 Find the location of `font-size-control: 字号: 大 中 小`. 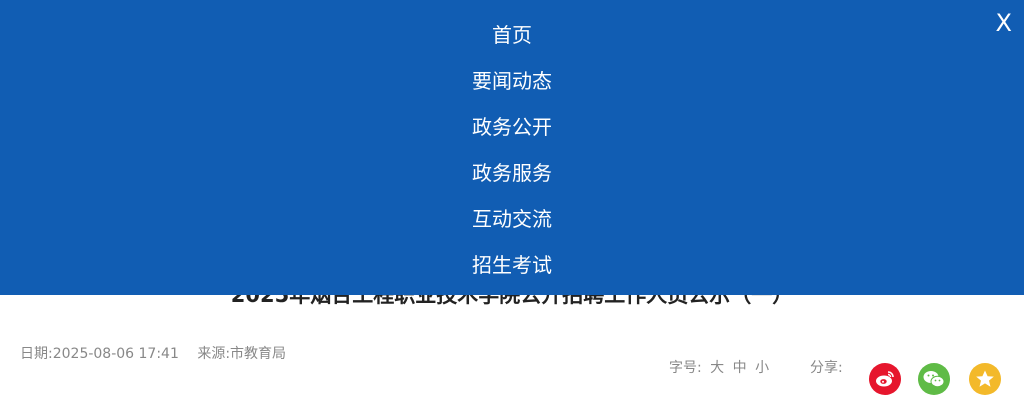

font-size-control: 字号: 大 中 小 is located at coordinates (719, 367).